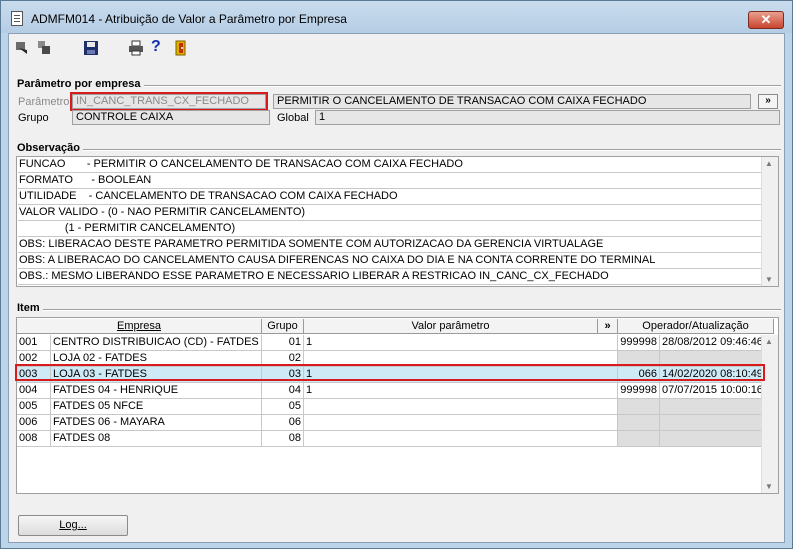 The image size is (793, 549). I want to click on col-header-empresa: Empresa, so click(139, 326).